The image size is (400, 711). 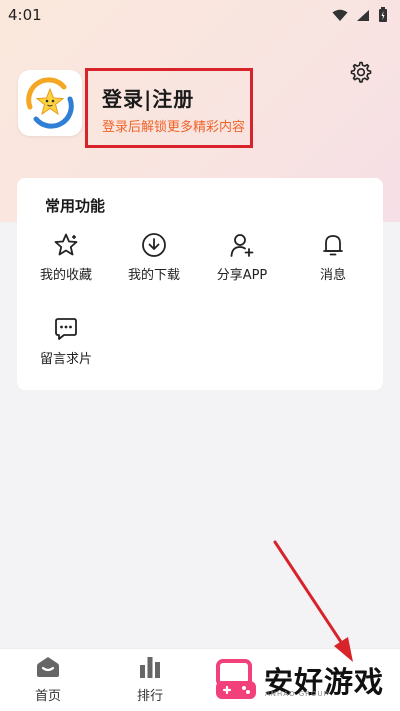 What do you see at coordinates (363, 15) in the screenshot?
I see `signal-icon` at bounding box center [363, 15].